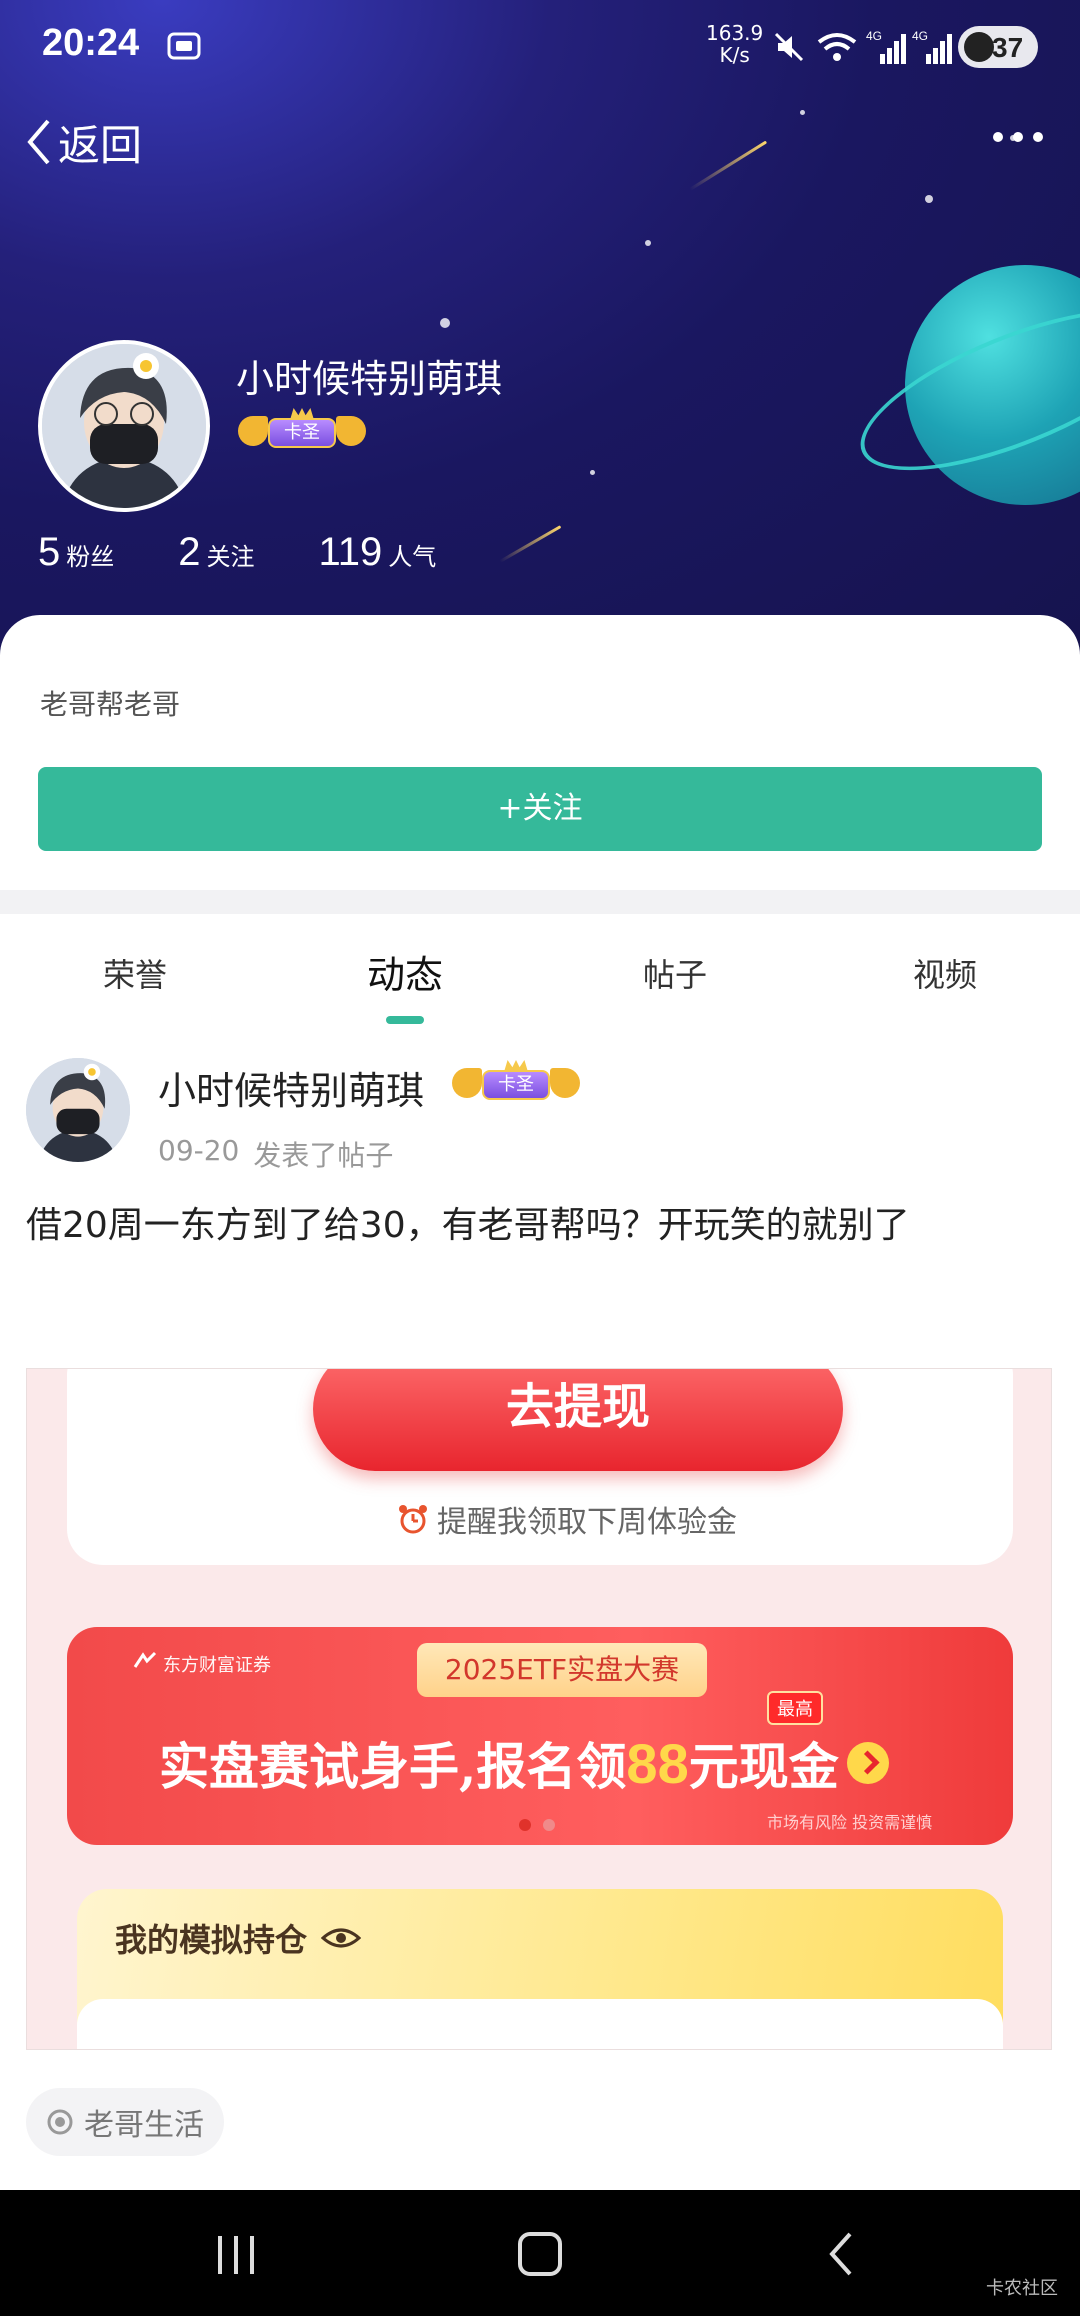 This screenshot has width=1080, height=2316. I want to click on post-action: 发表了帖子, so click(323, 1155).